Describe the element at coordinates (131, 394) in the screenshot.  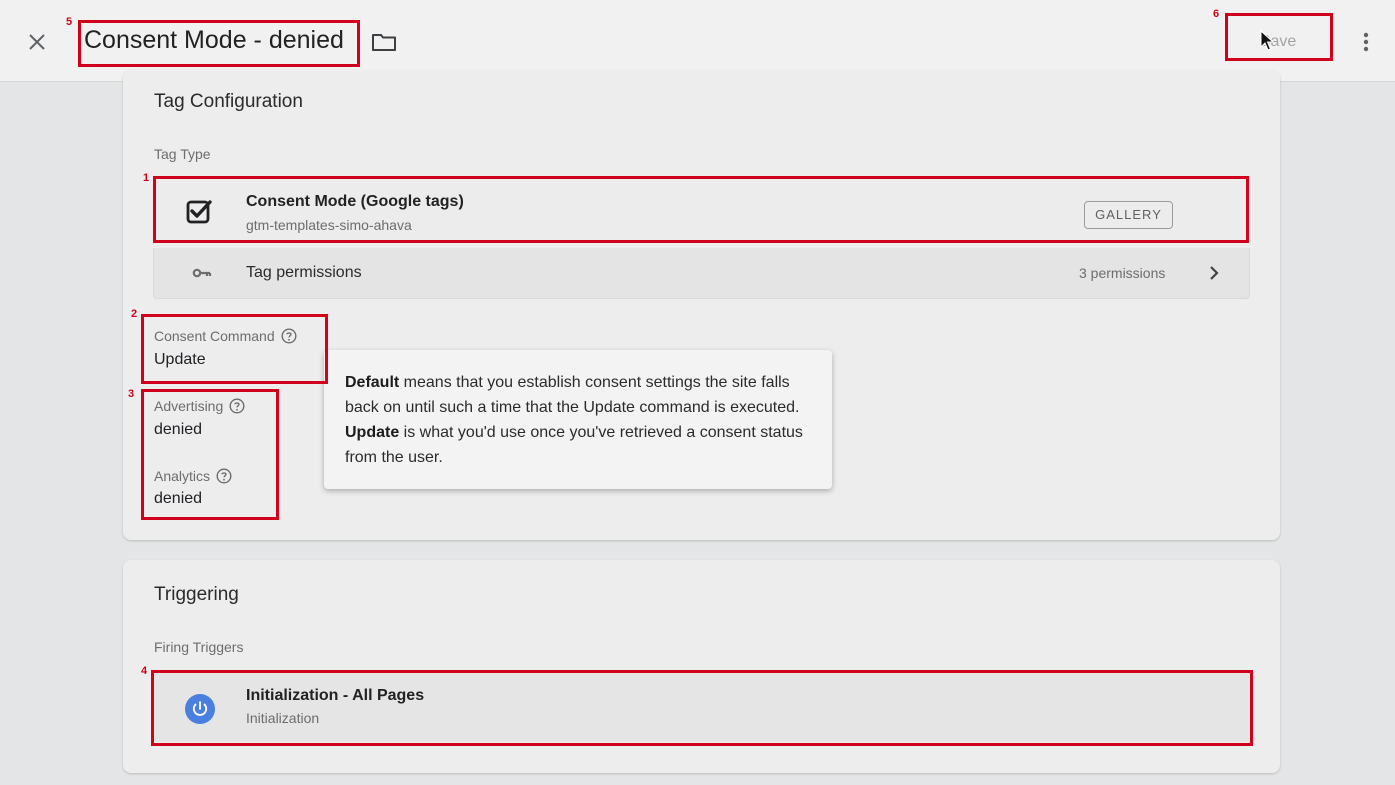
I see `highlight-number: 3` at that location.